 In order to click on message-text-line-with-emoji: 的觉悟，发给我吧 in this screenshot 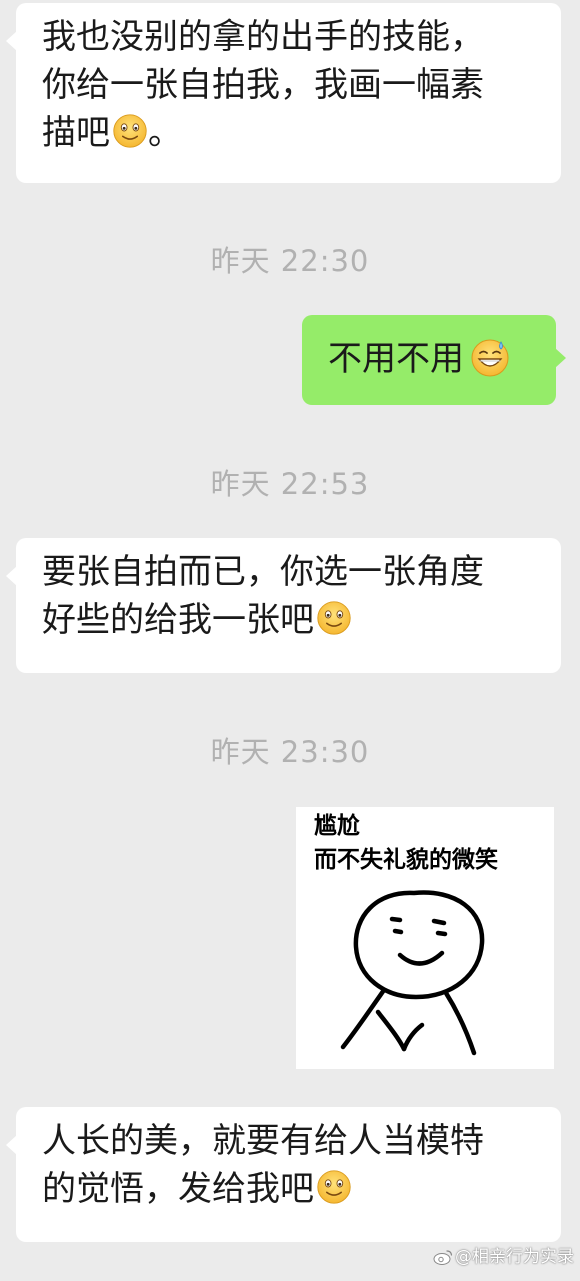, I will do `click(291, 1189)`.